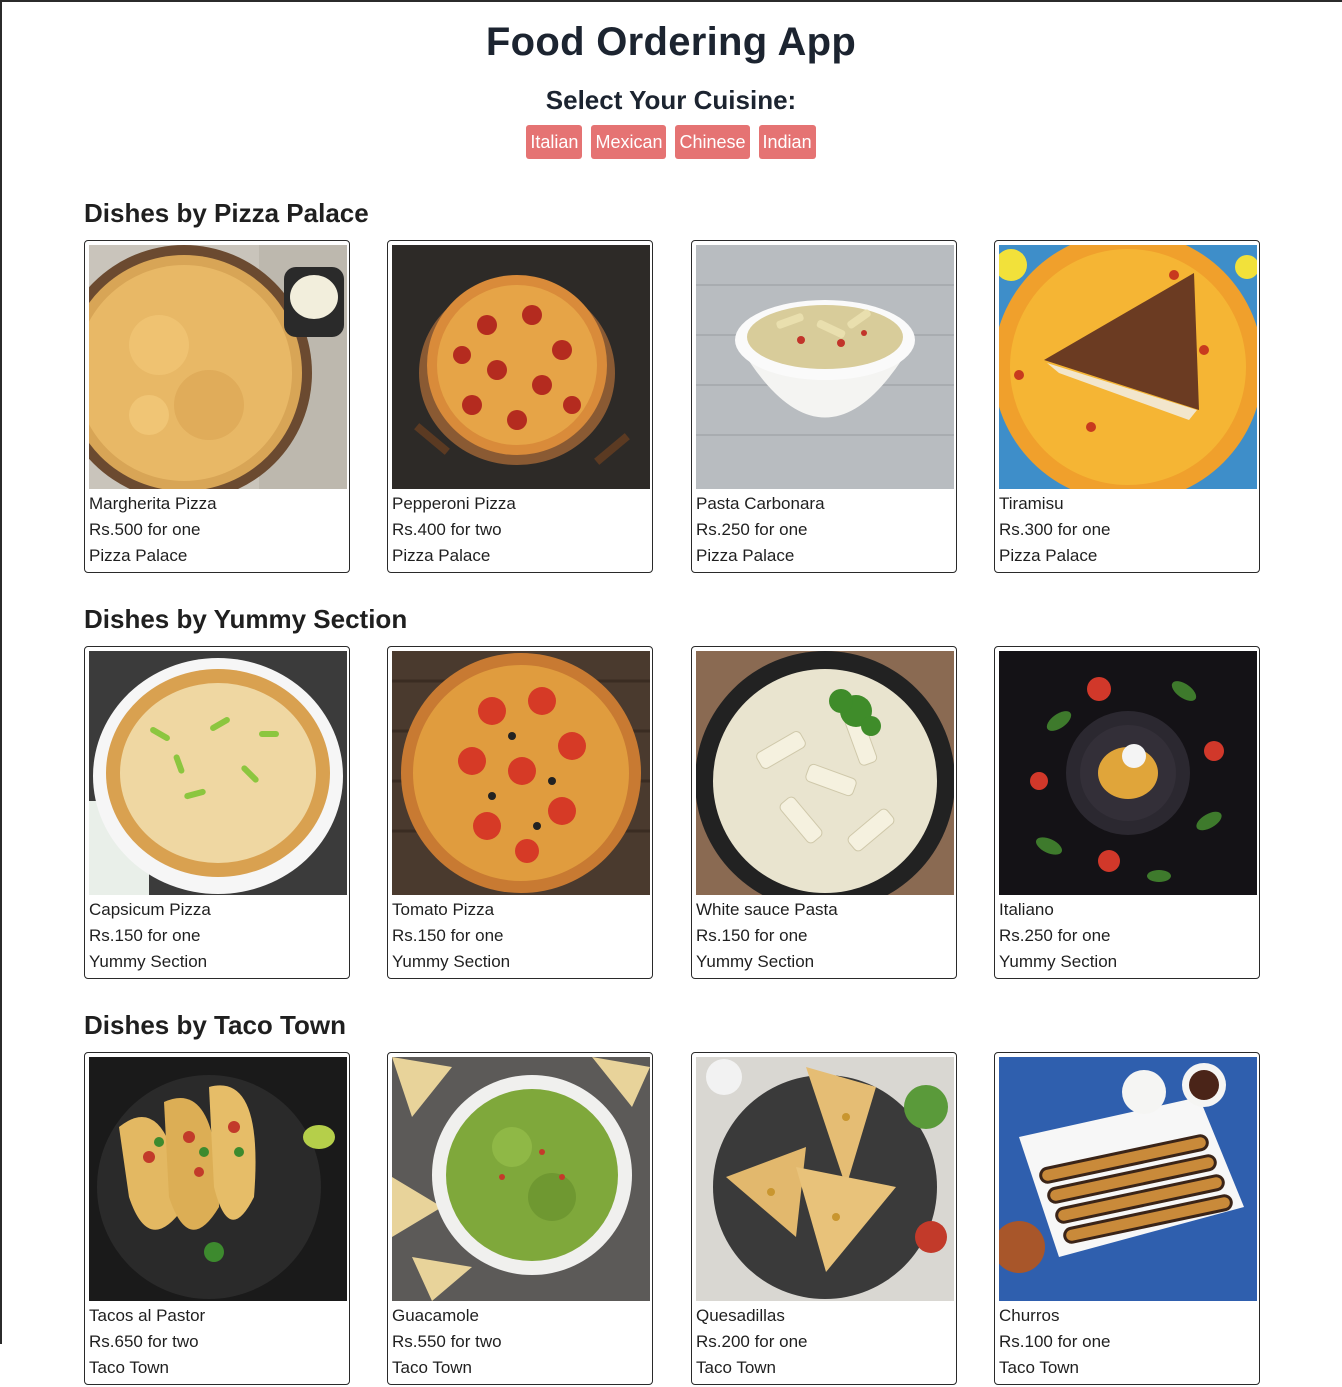  I want to click on dish-card: Churros Rs.100 for one Taco Town, so click(1127, 1218).